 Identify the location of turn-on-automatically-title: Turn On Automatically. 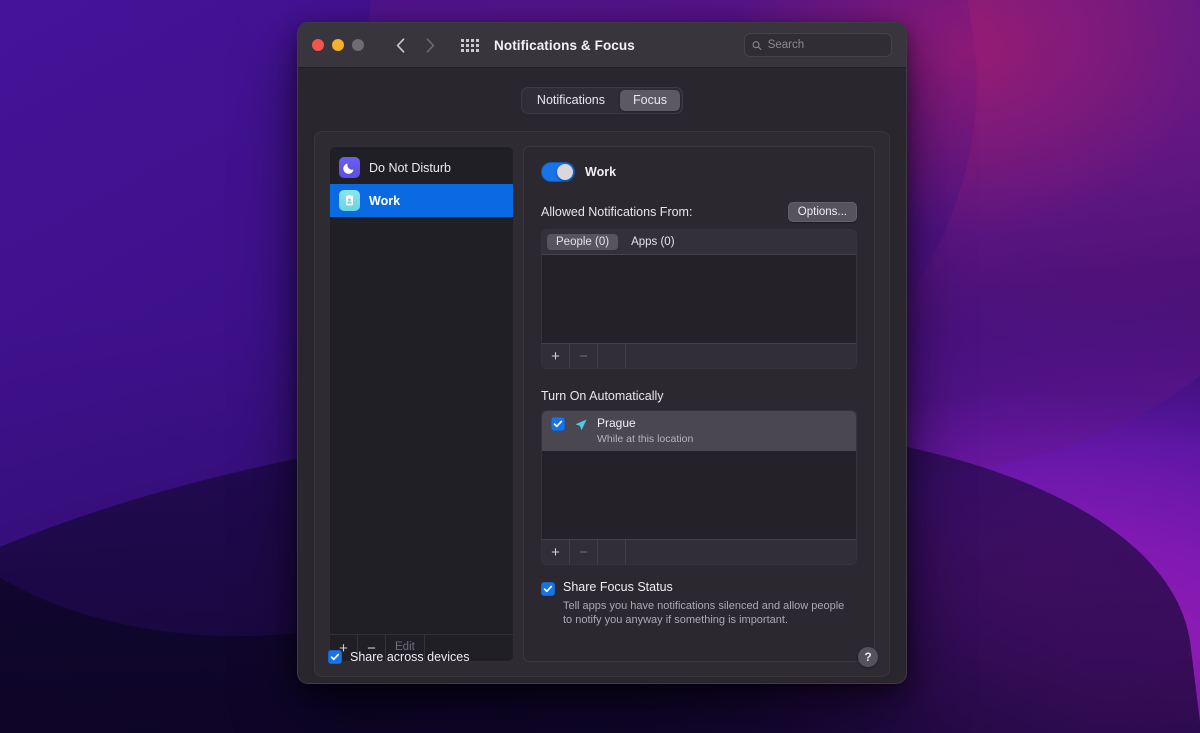
(602, 396).